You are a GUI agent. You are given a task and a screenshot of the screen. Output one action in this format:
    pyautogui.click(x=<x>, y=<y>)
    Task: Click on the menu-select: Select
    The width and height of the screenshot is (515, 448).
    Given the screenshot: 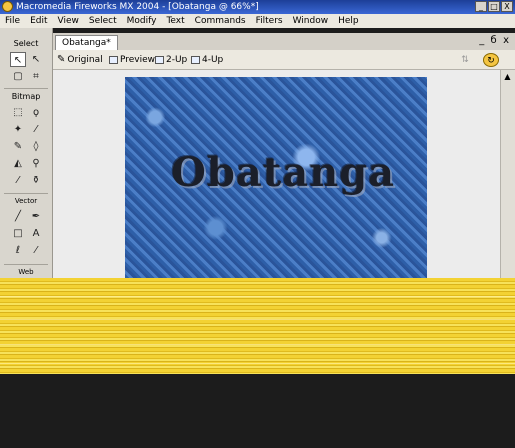 What is the action you would take?
    pyautogui.click(x=103, y=21)
    